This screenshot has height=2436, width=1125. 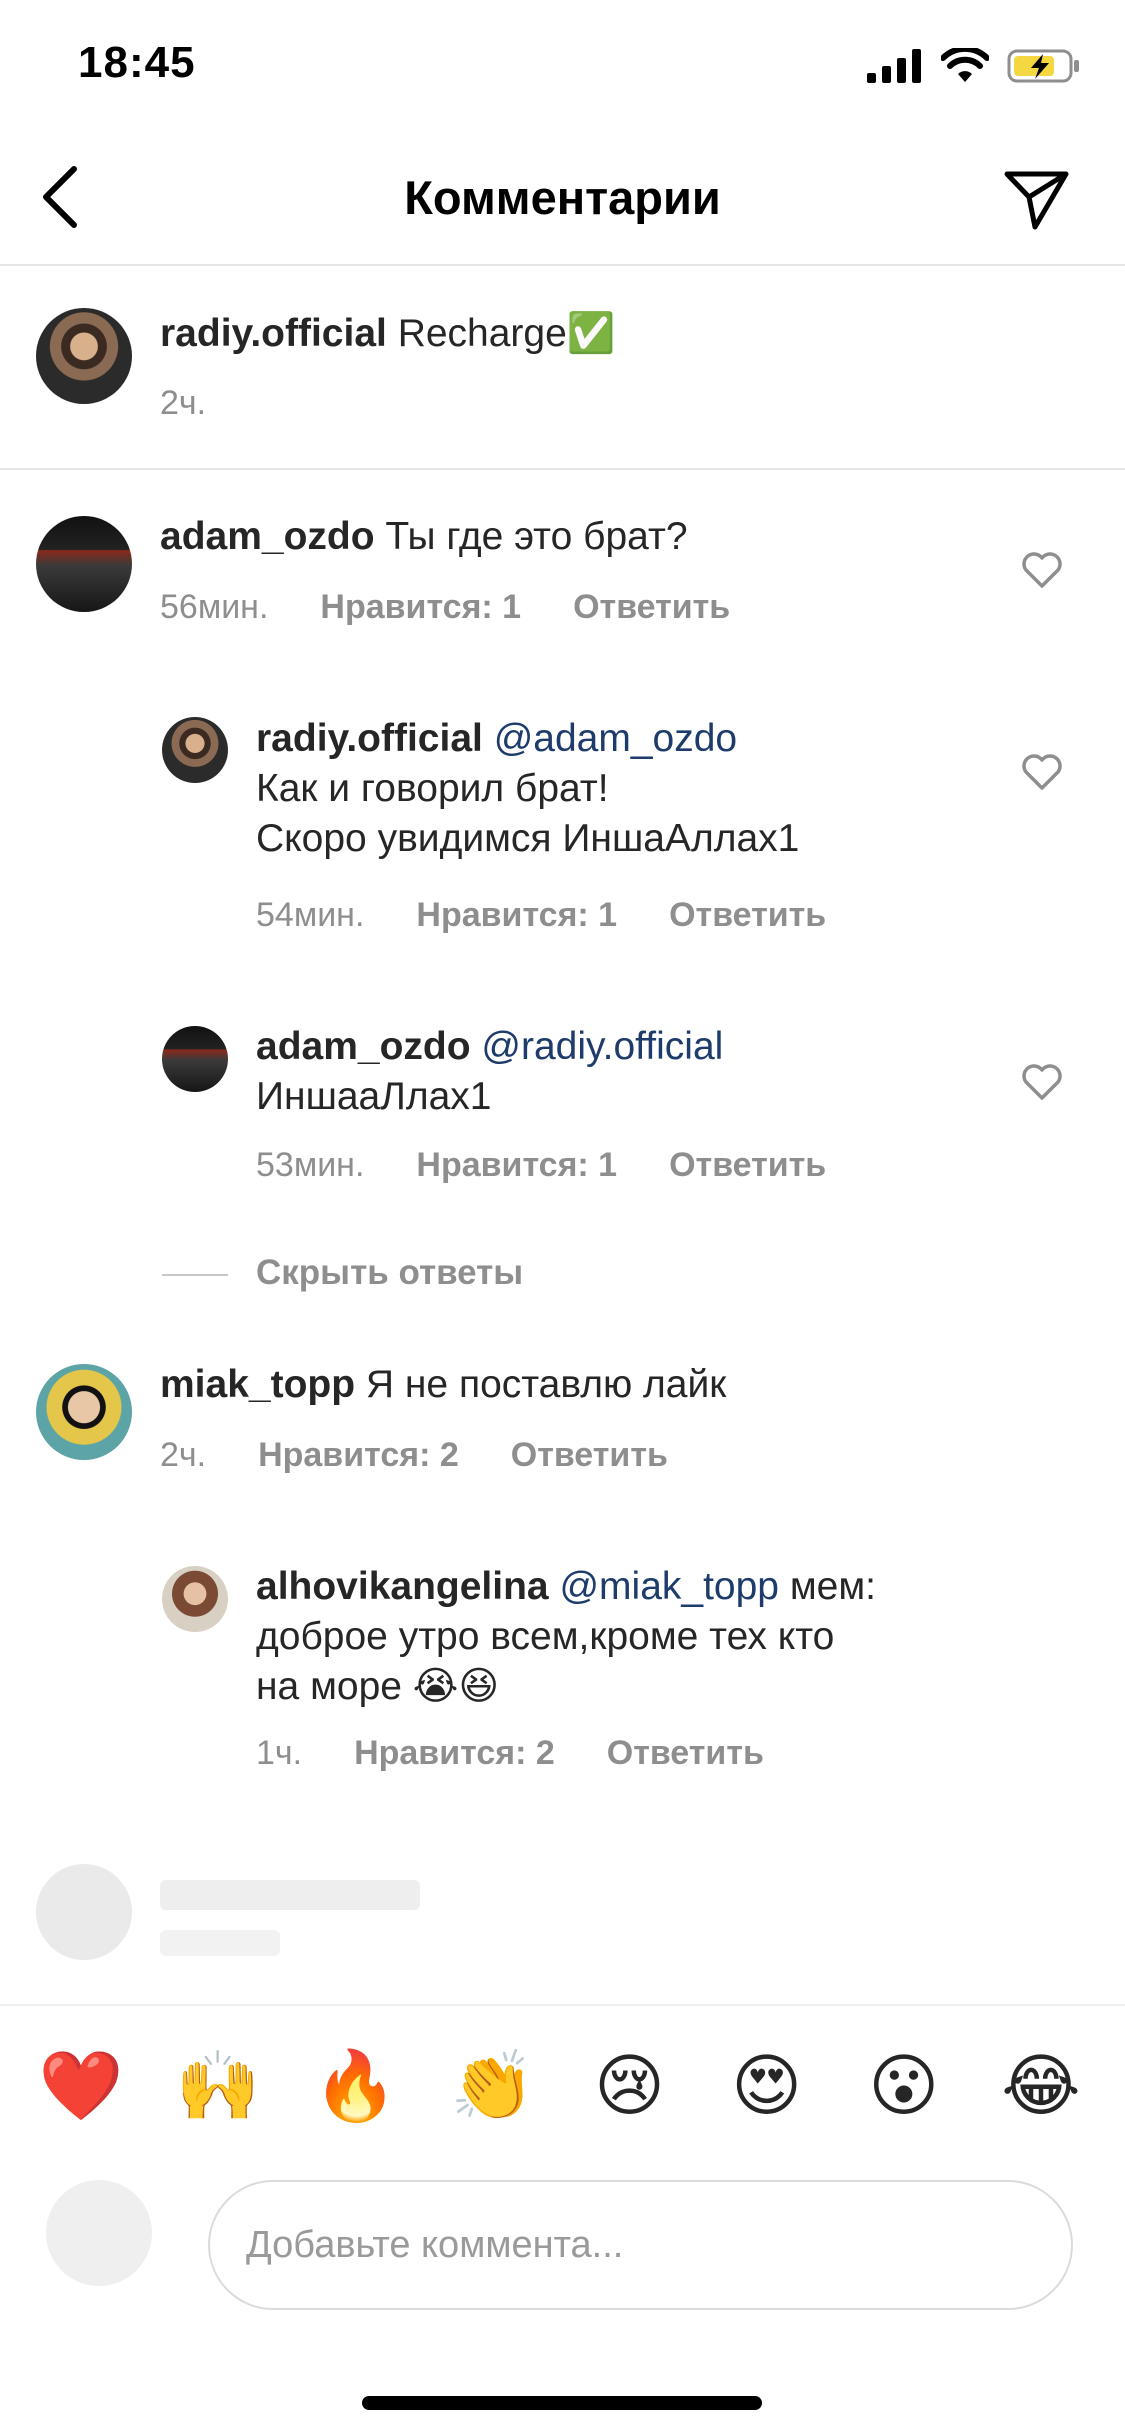 I want to click on comment-text: miak_topp Я не поставлю лайк, so click(x=443, y=1385).